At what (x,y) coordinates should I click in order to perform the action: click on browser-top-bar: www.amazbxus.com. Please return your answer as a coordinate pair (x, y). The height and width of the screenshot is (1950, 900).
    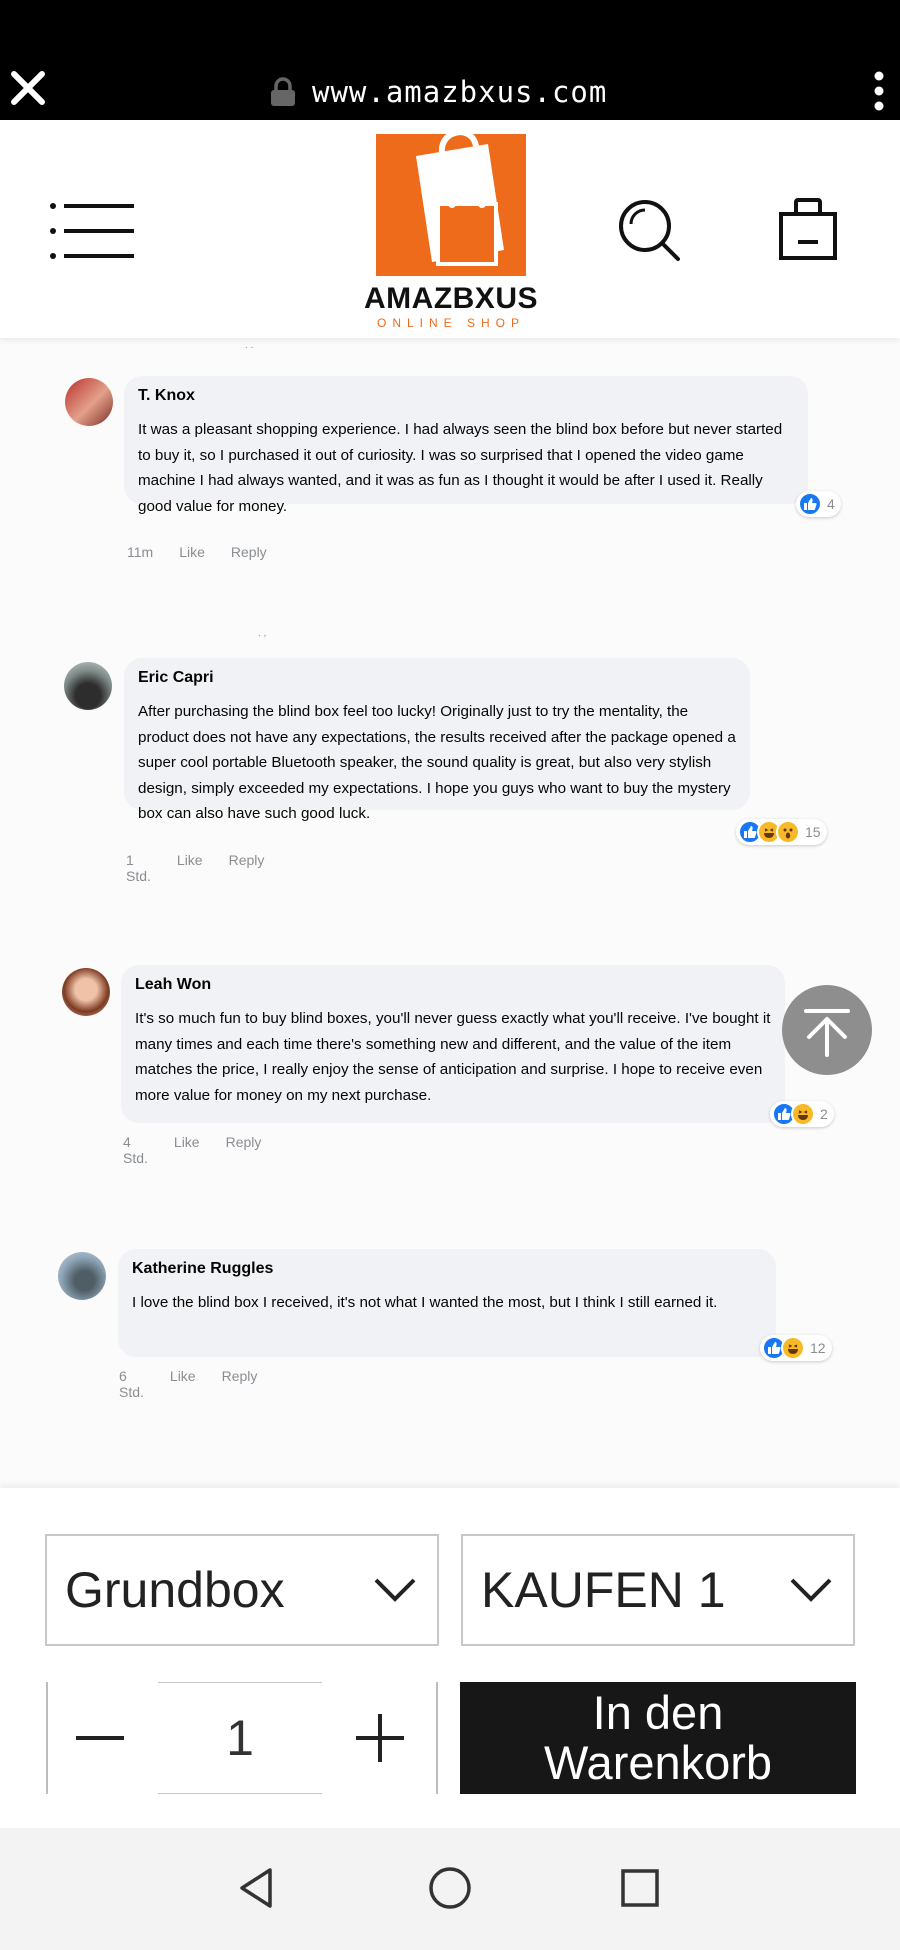
    Looking at the image, I should click on (450, 60).